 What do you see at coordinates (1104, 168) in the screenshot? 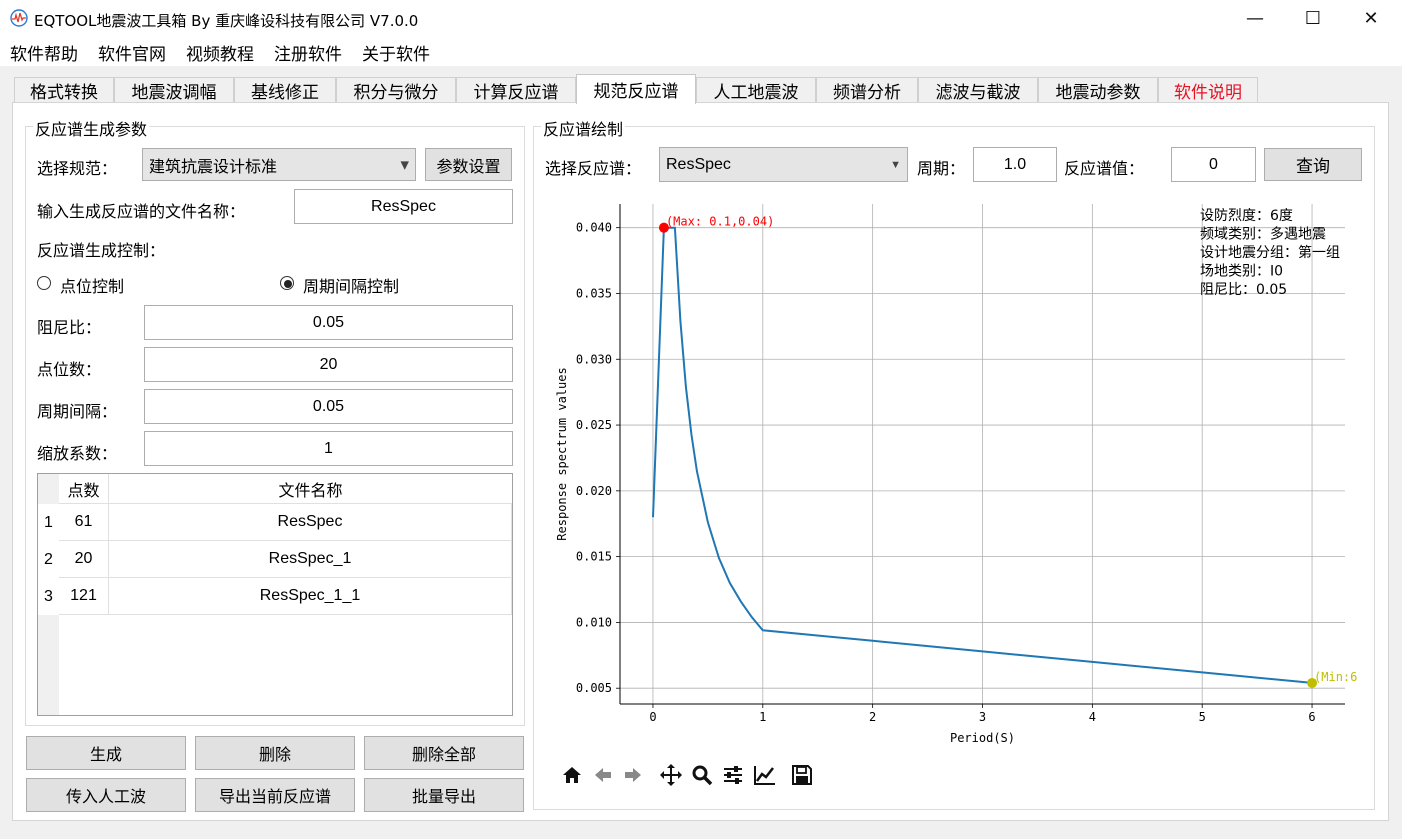
I see `spectrum-value-label: 反应谱值：` at bounding box center [1104, 168].